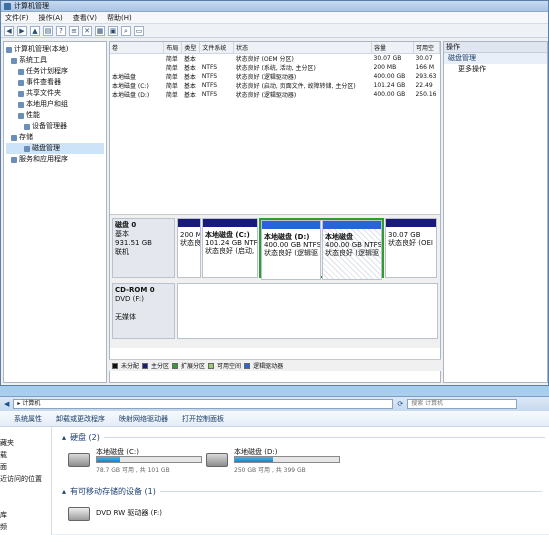 The width and height of the screenshot is (549, 535). I want to click on actions-section-disk-management: 磁盘管理, so click(495, 58).